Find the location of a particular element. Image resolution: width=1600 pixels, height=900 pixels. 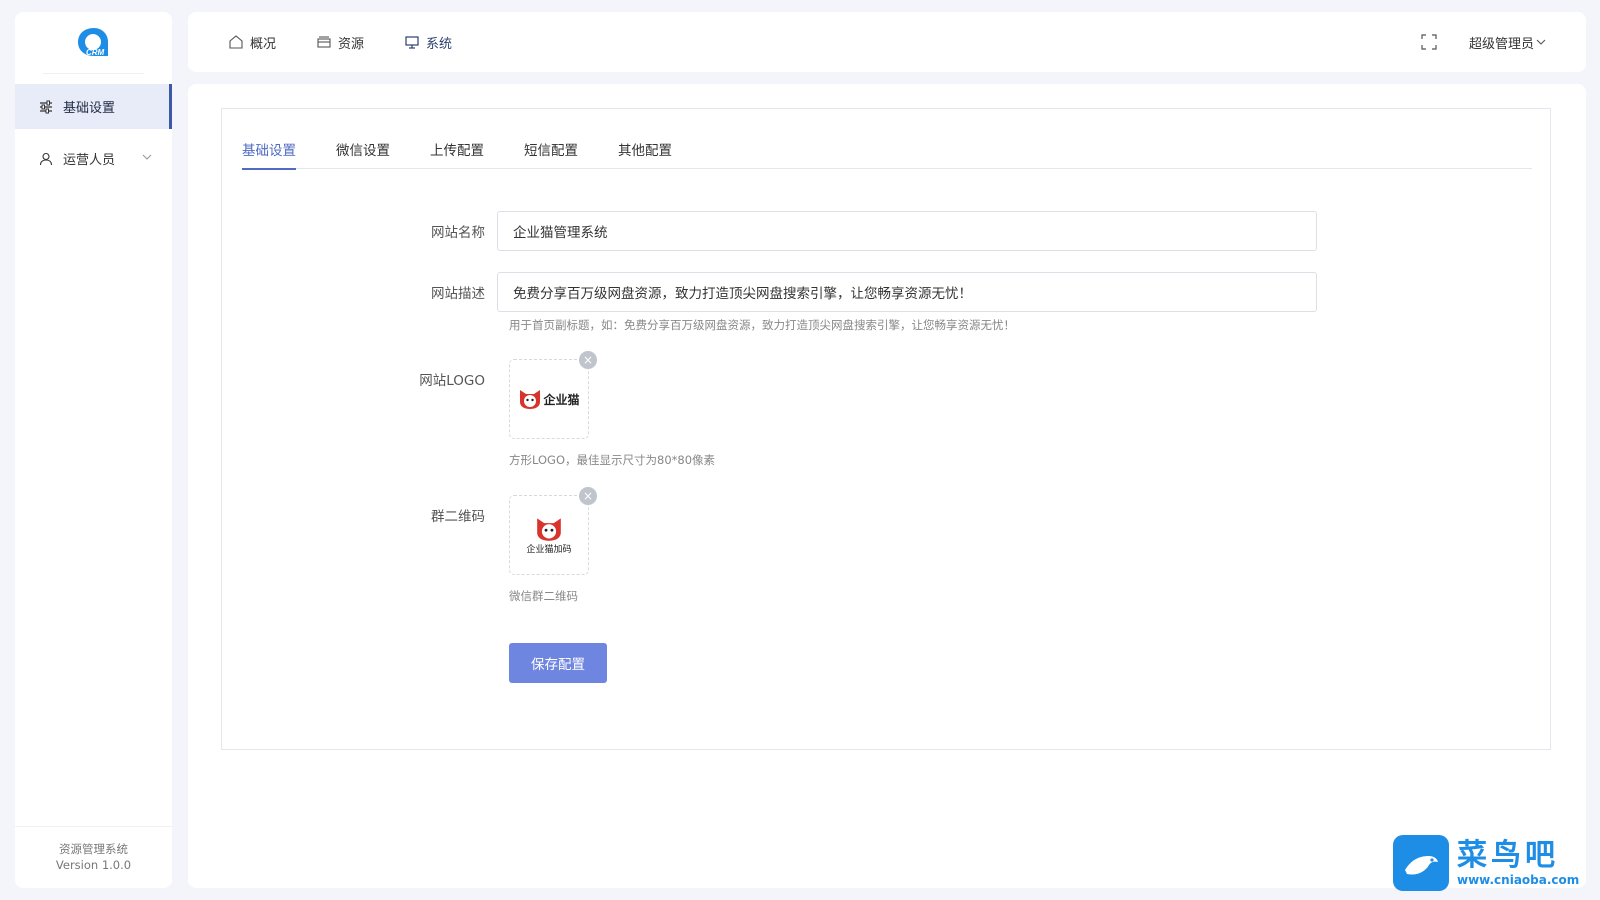

app-logo: CRM is located at coordinates (93, 43).